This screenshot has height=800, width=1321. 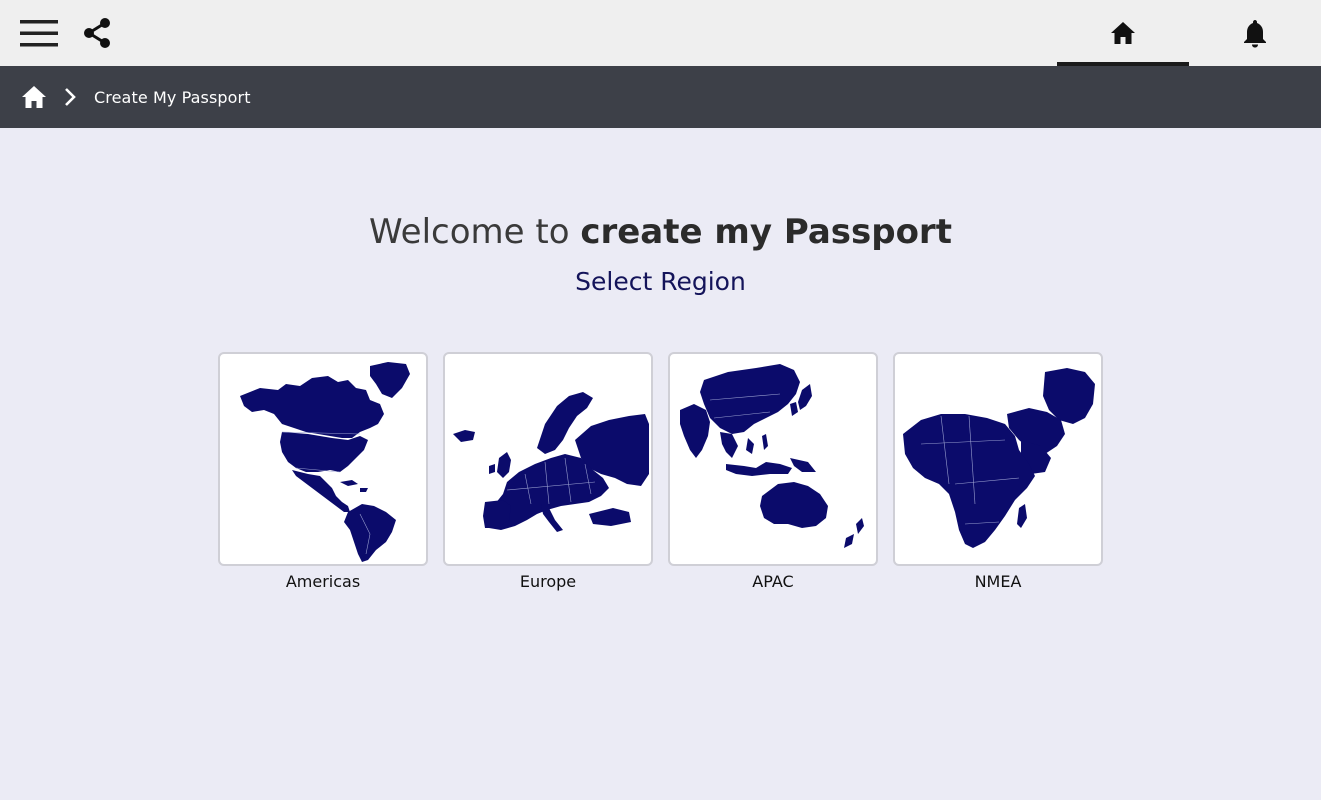 I want to click on breadcrumb-home-link, so click(x=34, y=97).